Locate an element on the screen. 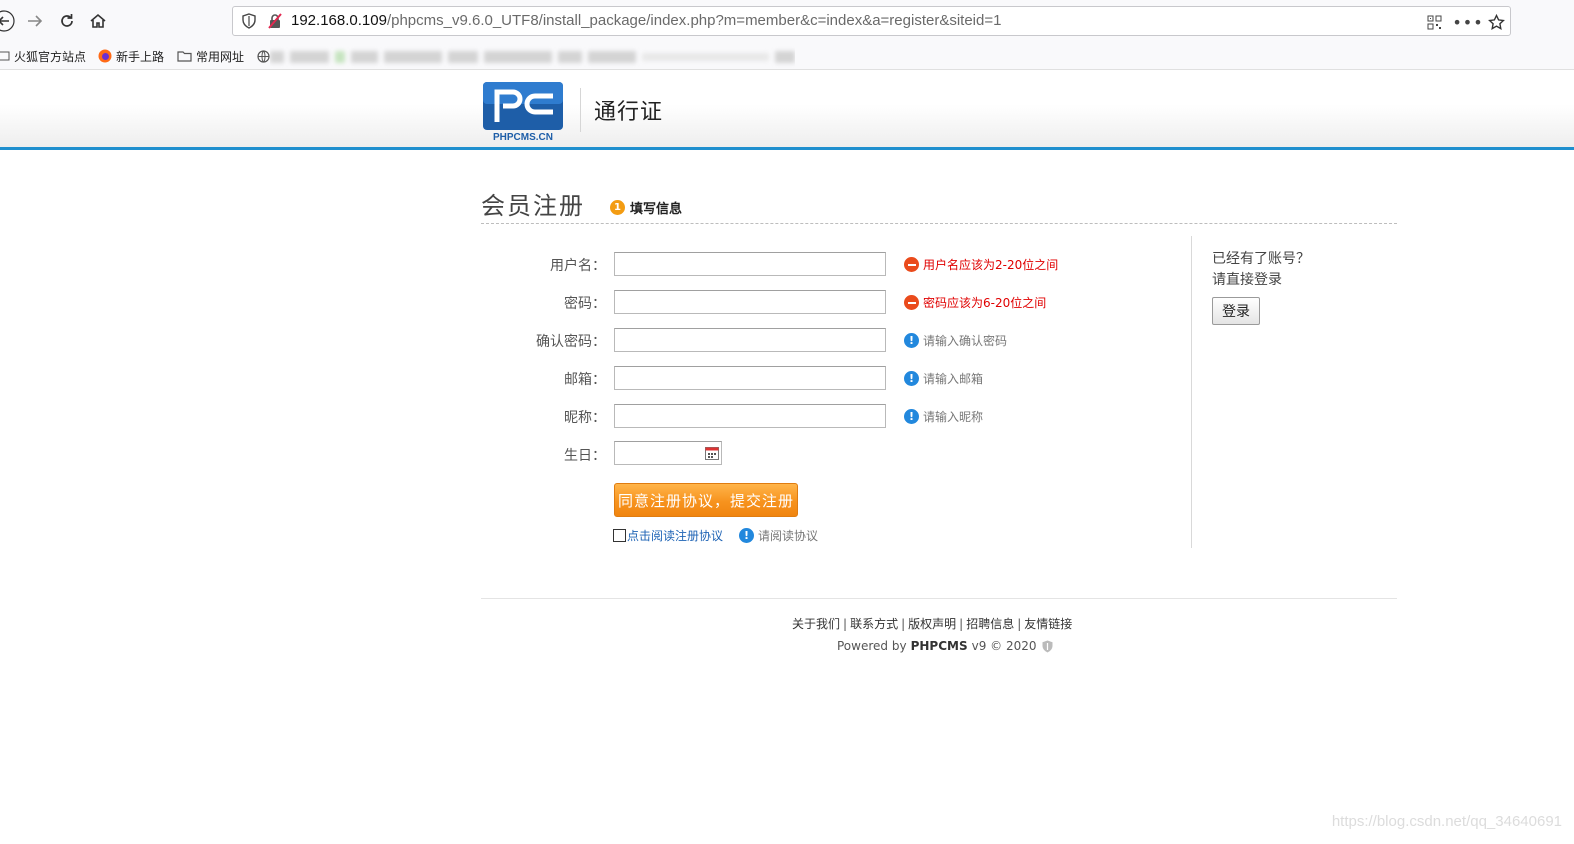  bookmark-firefox-site: 火狐官方站点 is located at coordinates (43, 56).